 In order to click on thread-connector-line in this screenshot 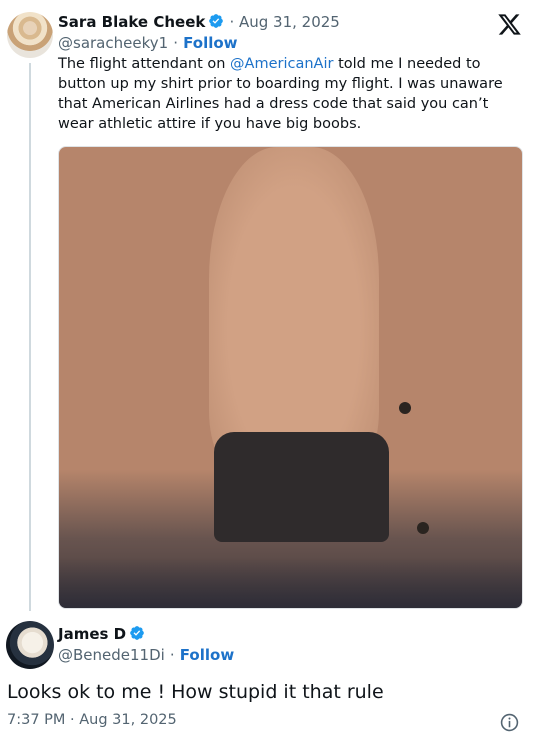, I will do `click(30, 337)`.